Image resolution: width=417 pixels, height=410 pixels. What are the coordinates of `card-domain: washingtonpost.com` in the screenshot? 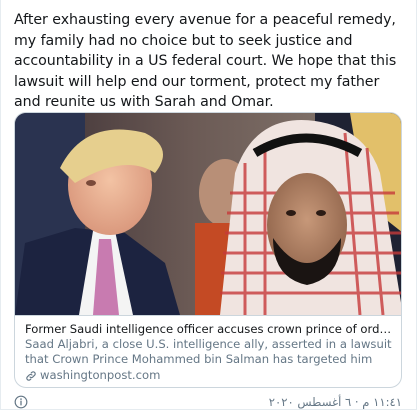 It's located at (100, 375).